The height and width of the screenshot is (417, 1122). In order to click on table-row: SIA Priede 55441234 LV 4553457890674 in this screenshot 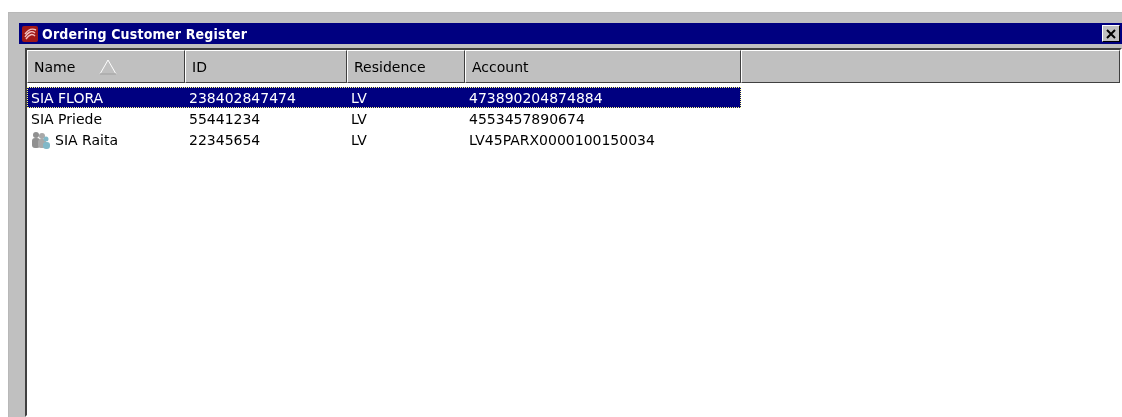, I will do `click(384, 118)`.